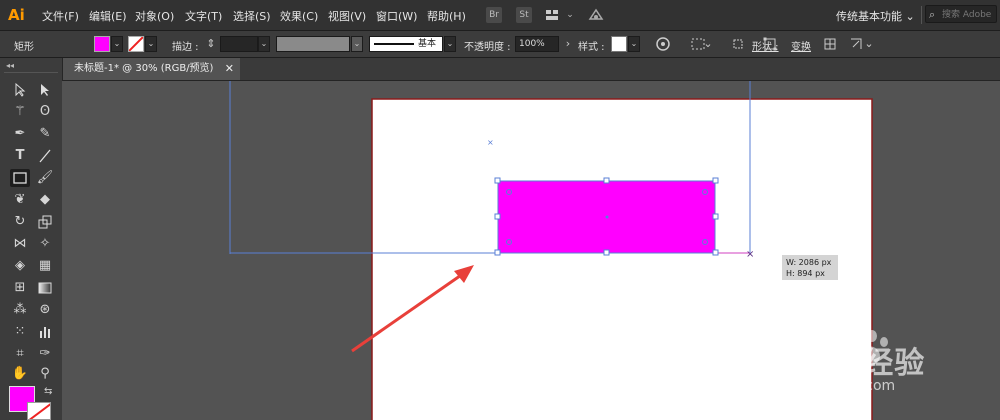 The image size is (1000, 420). Describe the element at coordinates (490, 142) in the screenshot. I see `origin-marker: ×` at that location.